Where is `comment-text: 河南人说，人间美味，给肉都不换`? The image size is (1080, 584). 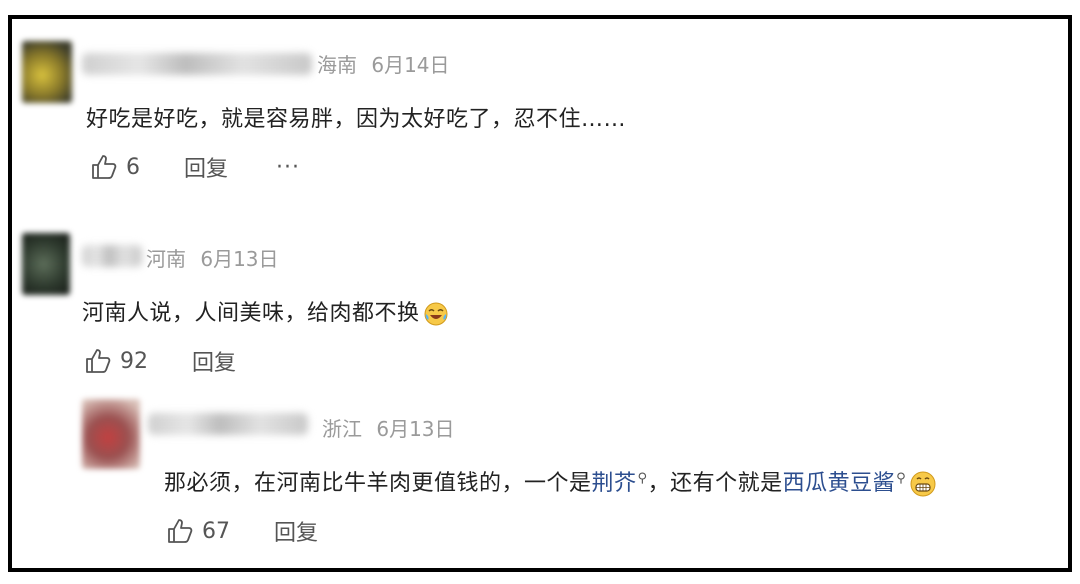 comment-text: 河南人说，人间美味，给肉都不换 is located at coordinates (265, 311).